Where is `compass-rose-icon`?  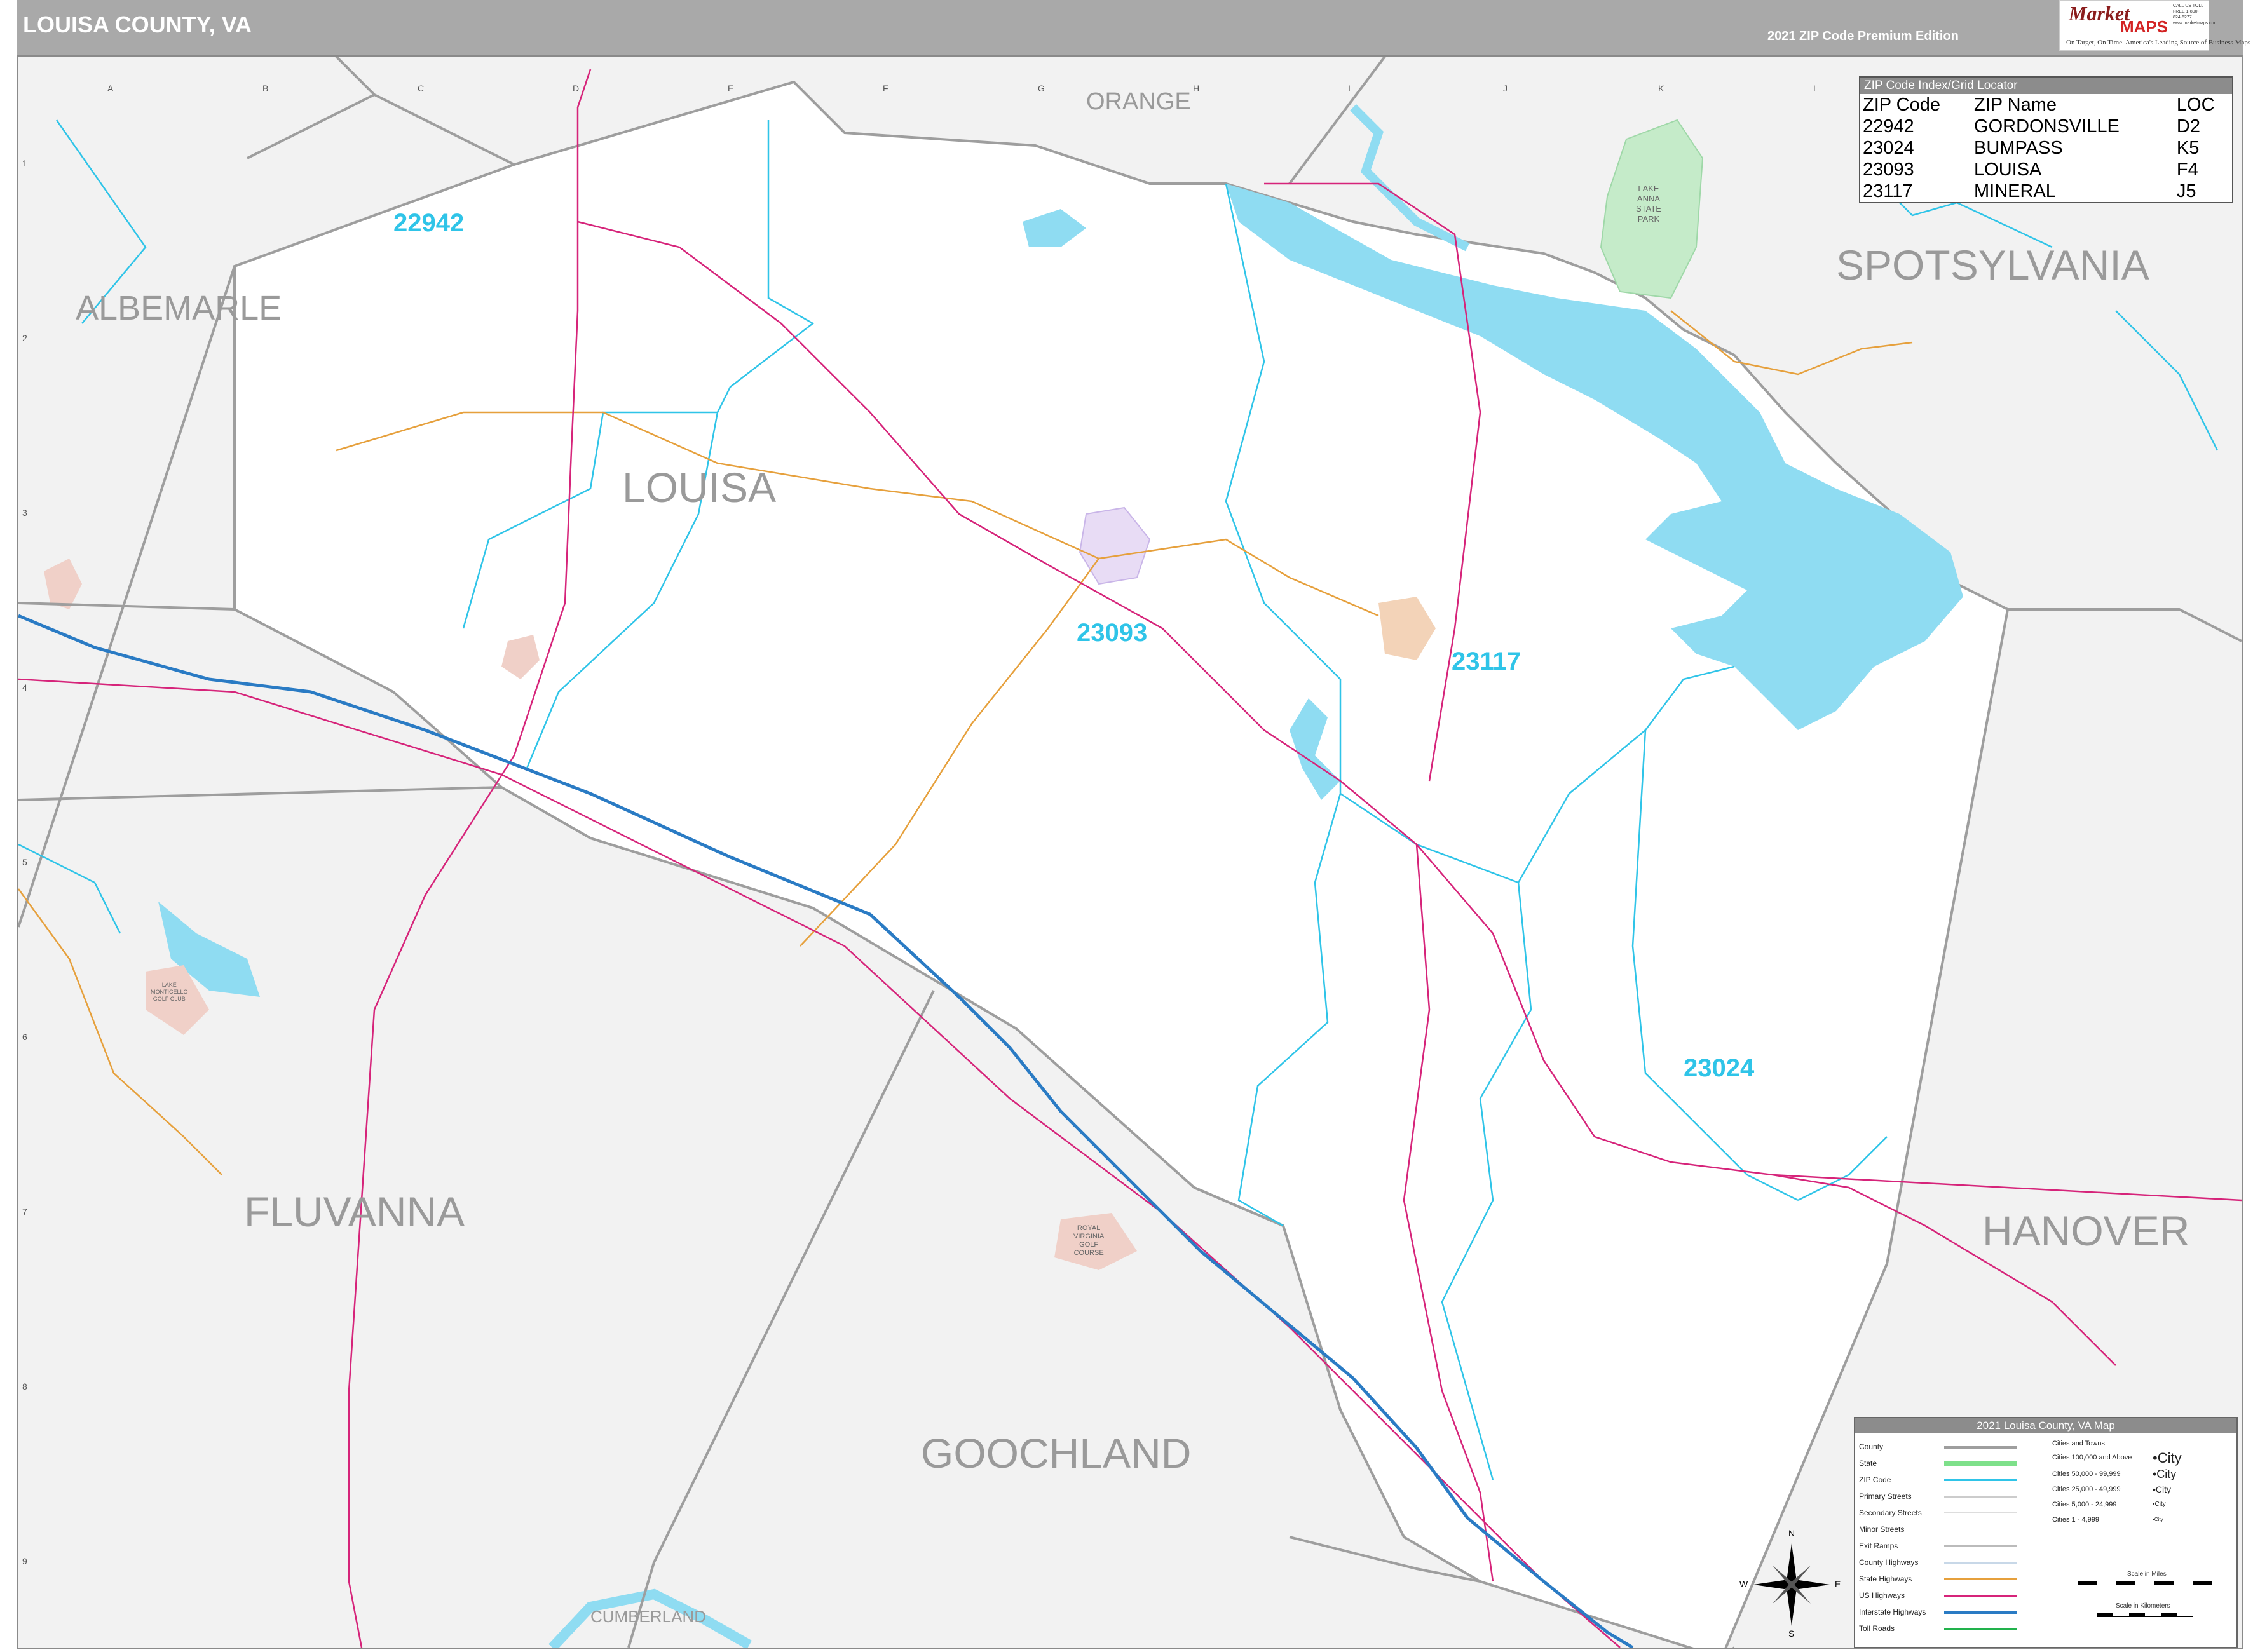
compass-rose-icon is located at coordinates (1791, 1585).